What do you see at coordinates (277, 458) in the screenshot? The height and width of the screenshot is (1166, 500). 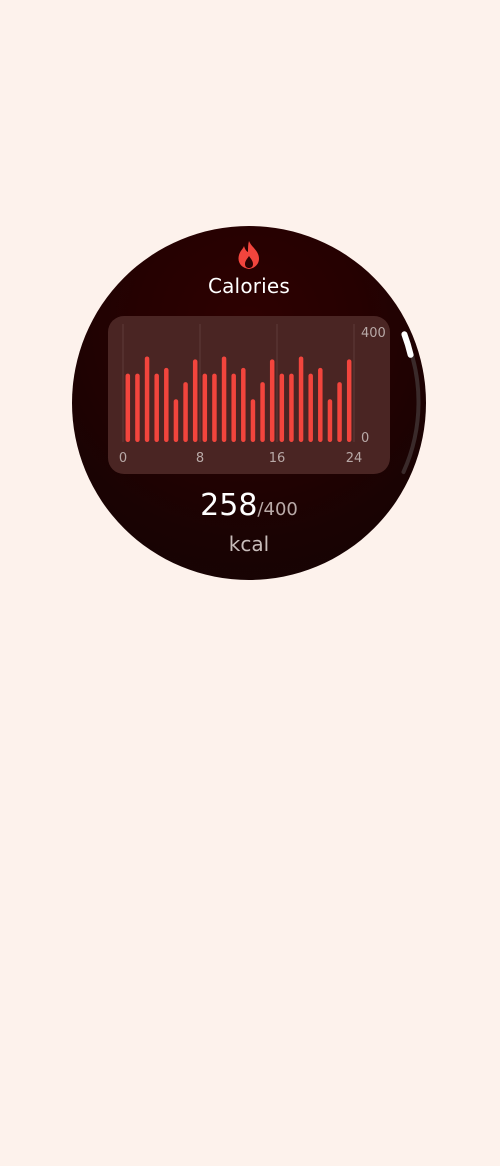 I see `x-tick-label: 16` at bounding box center [277, 458].